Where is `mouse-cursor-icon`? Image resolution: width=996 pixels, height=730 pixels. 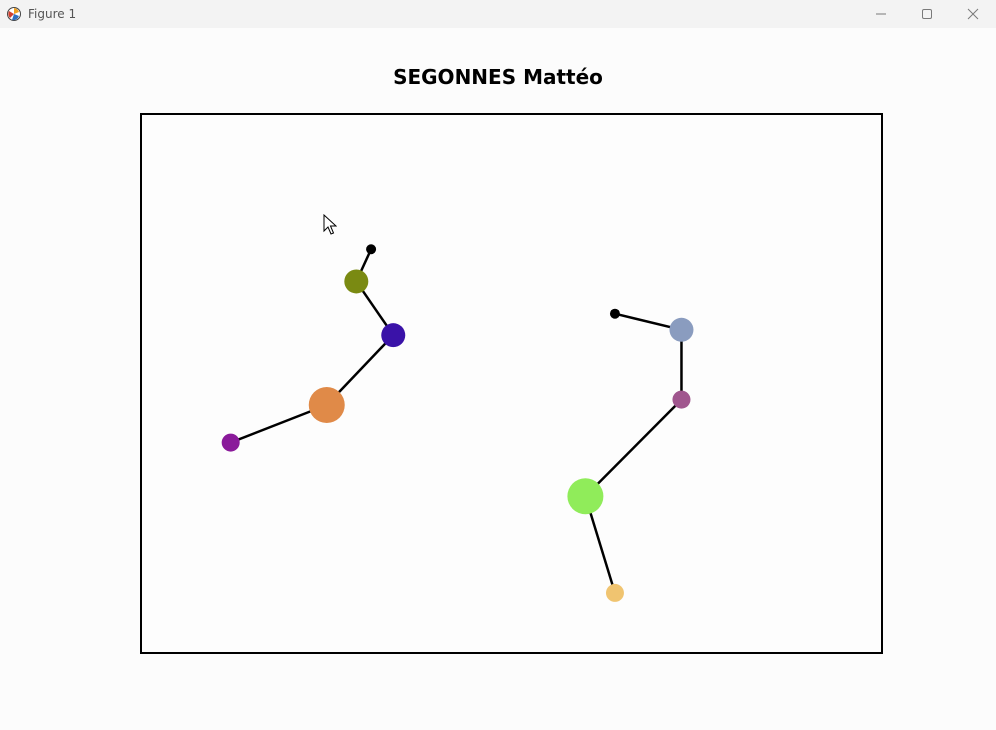 mouse-cursor-icon is located at coordinates (330, 224).